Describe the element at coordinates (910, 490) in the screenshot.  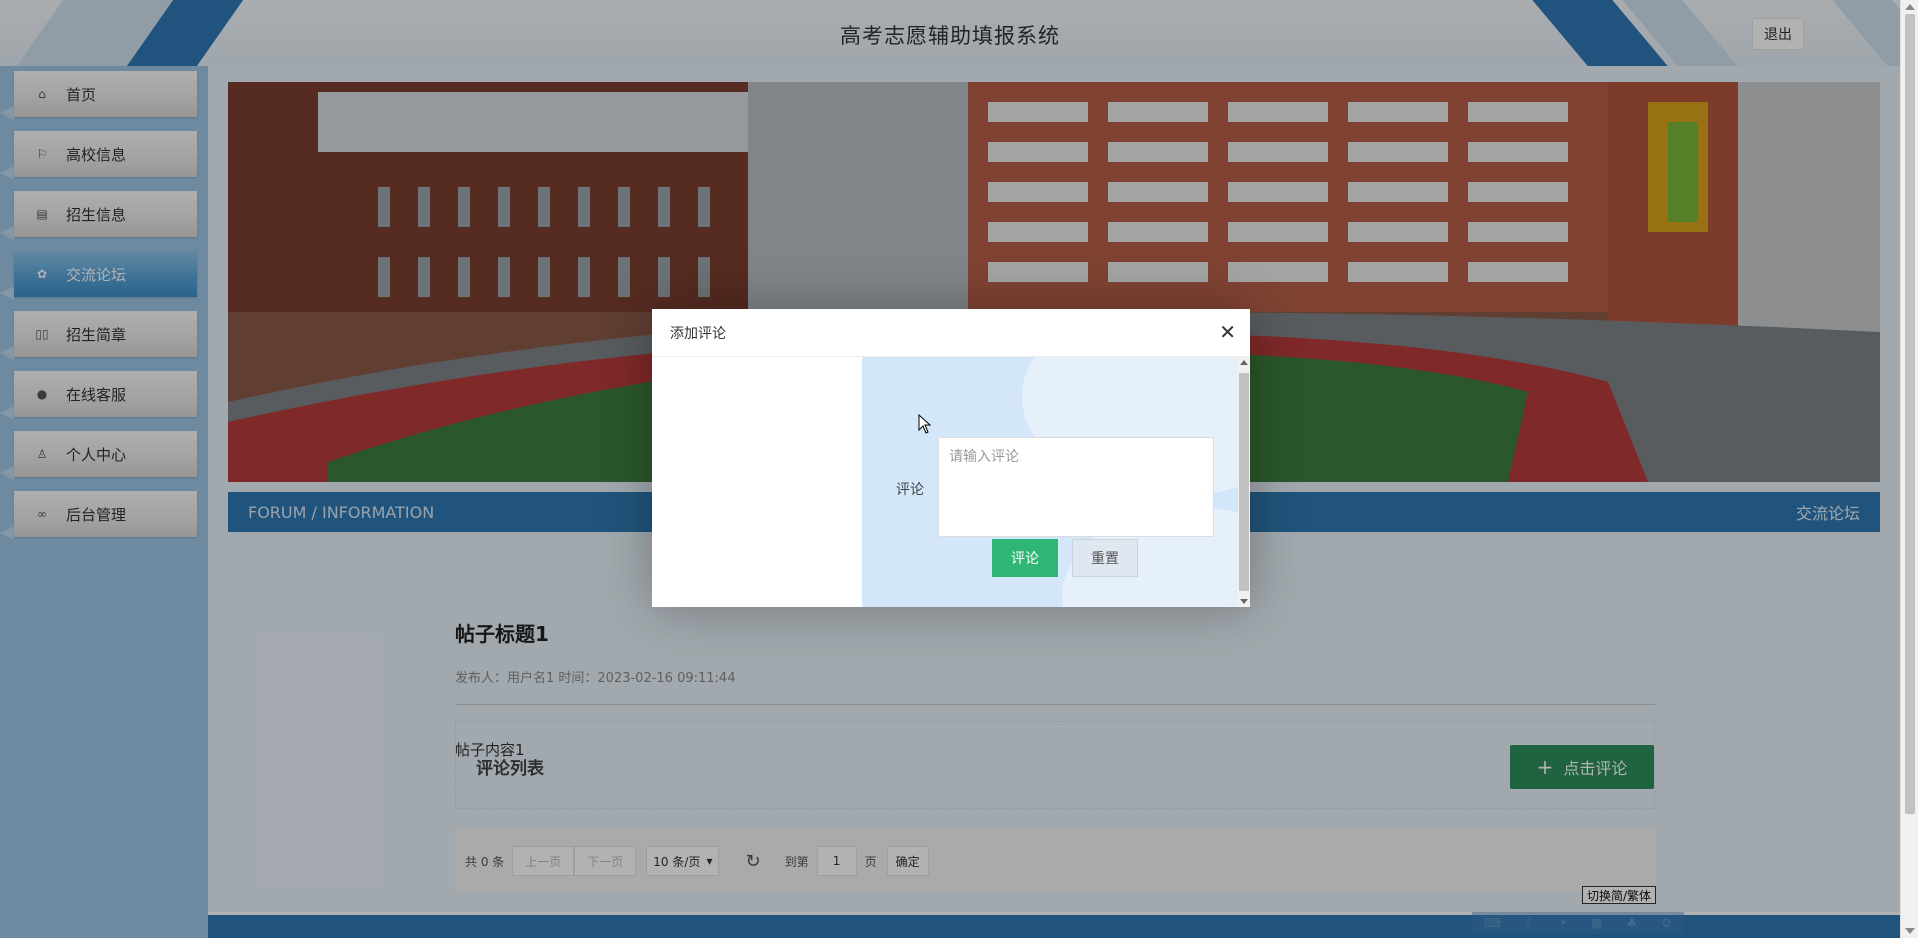
I see `comment-field-label: 评论` at that location.